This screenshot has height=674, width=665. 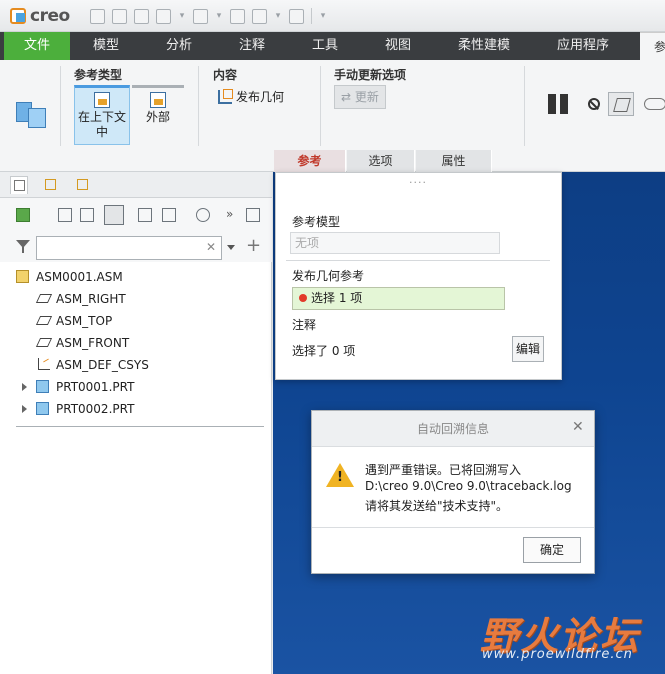 What do you see at coordinates (453, 527) in the screenshot?
I see `dialog-divider` at bounding box center [453, 527].